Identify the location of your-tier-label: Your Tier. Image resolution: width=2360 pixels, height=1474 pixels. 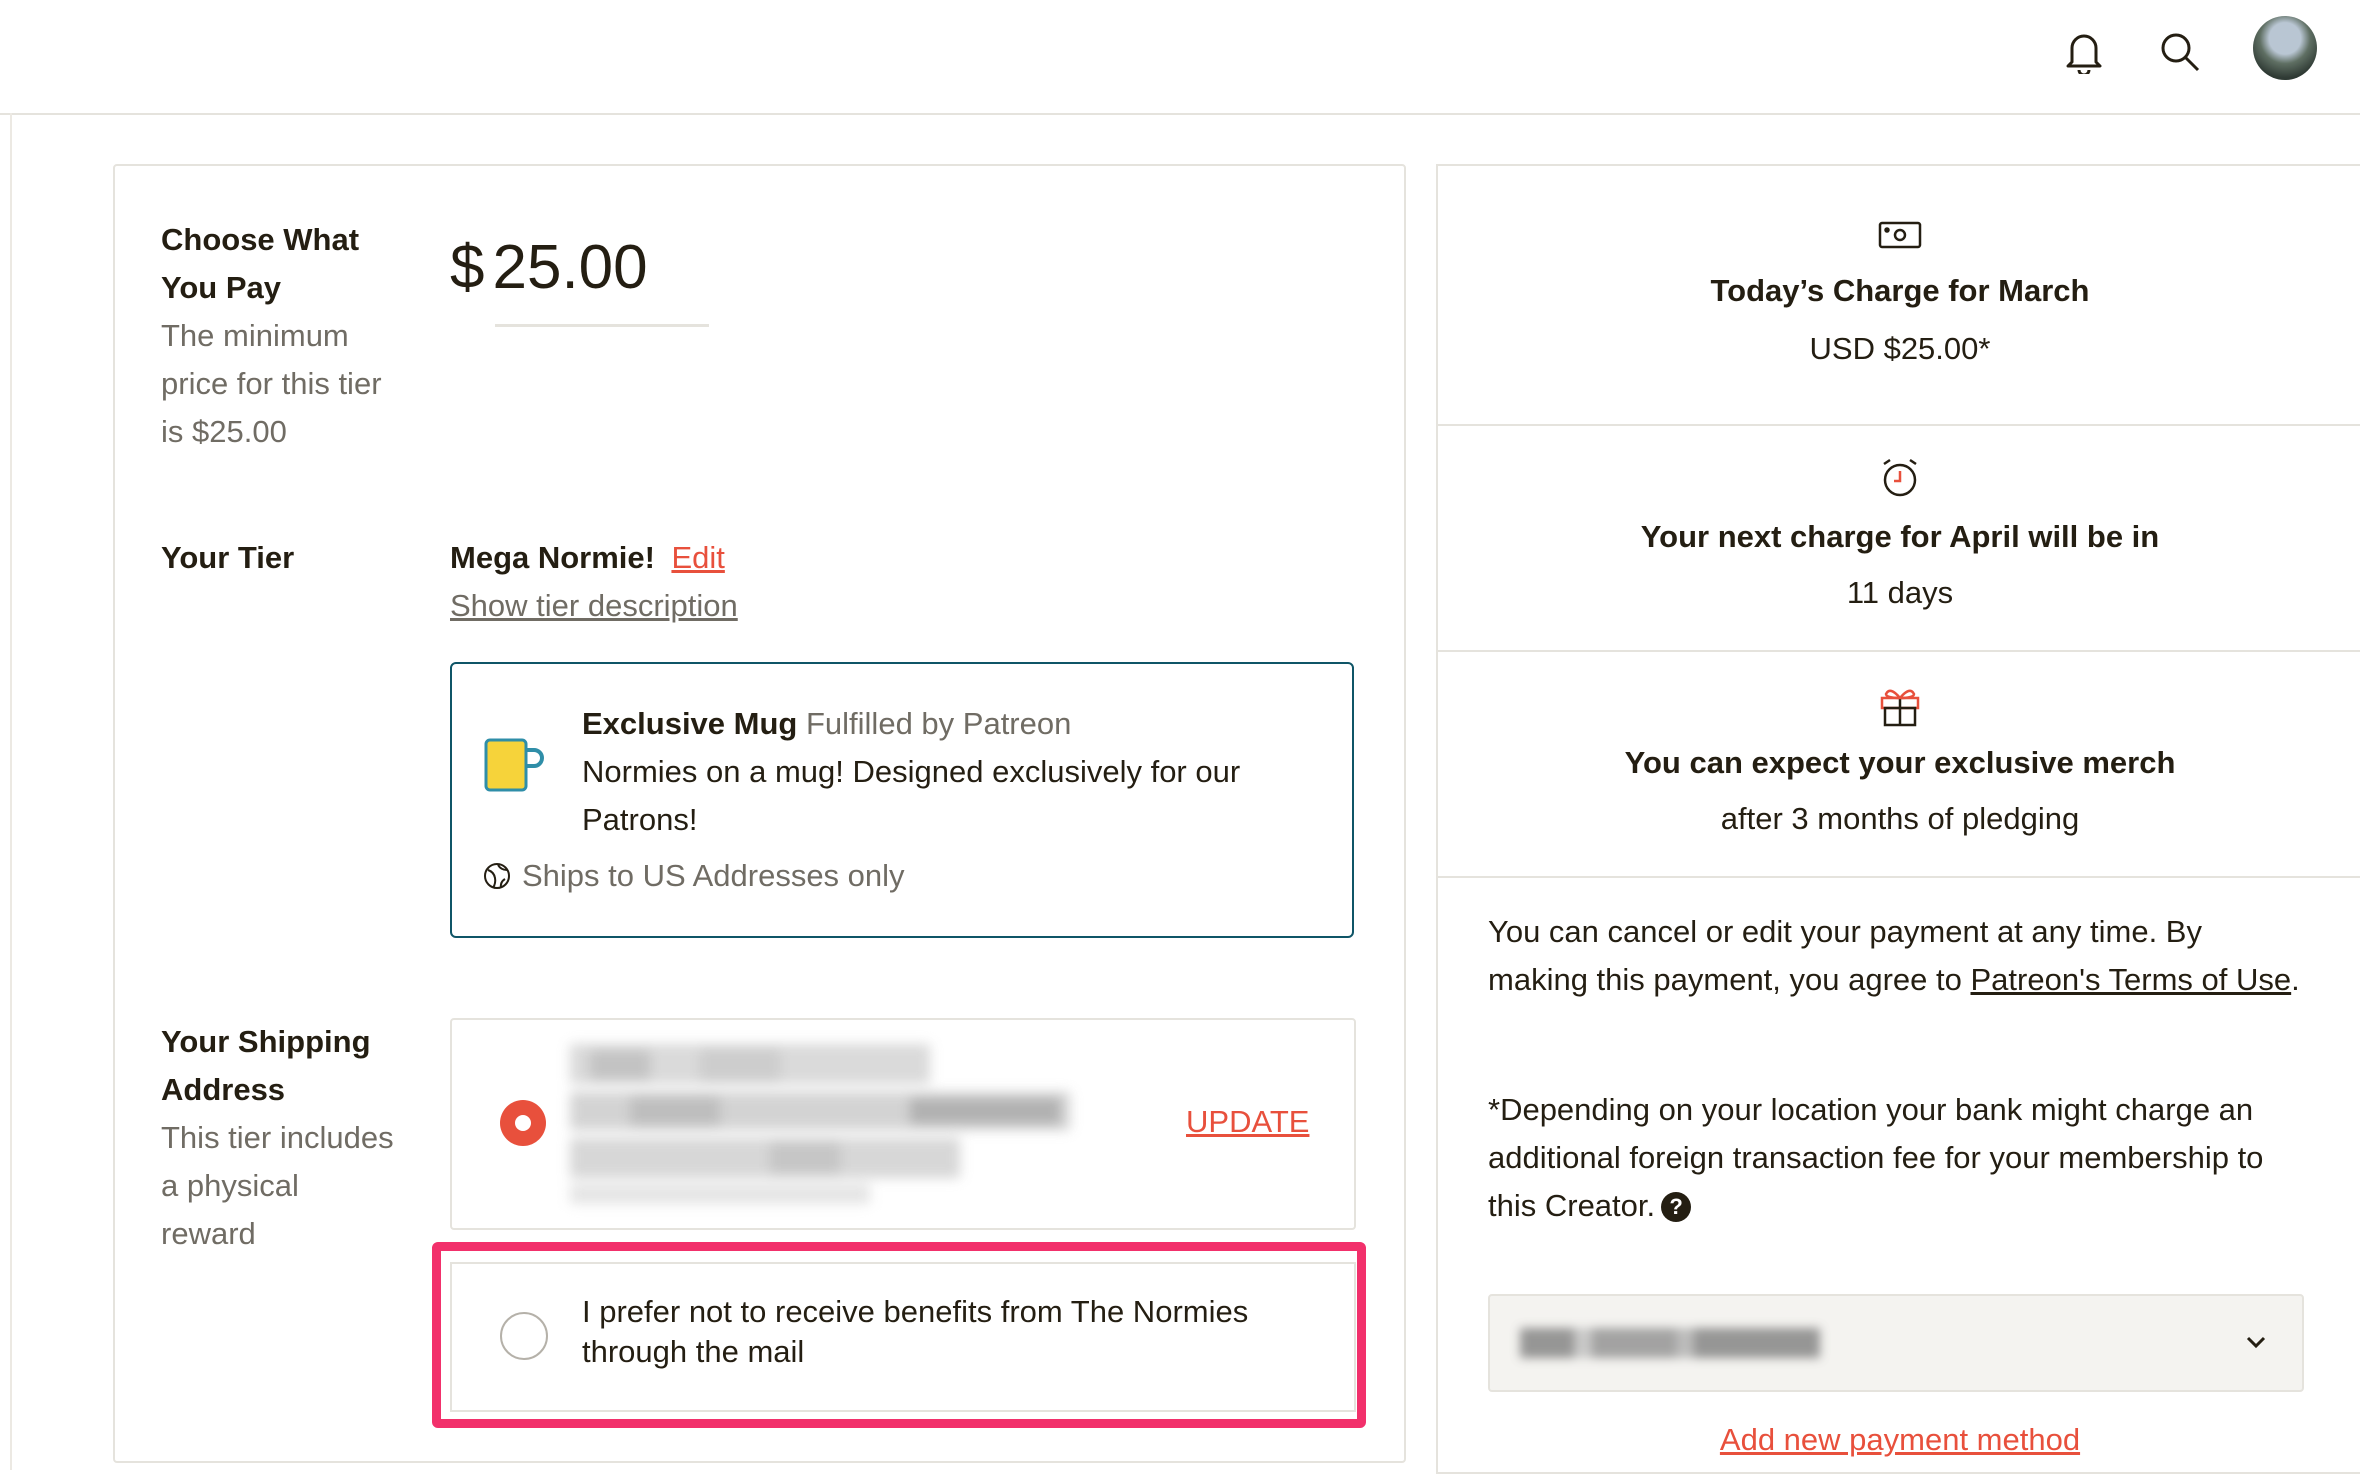
(228, 557).